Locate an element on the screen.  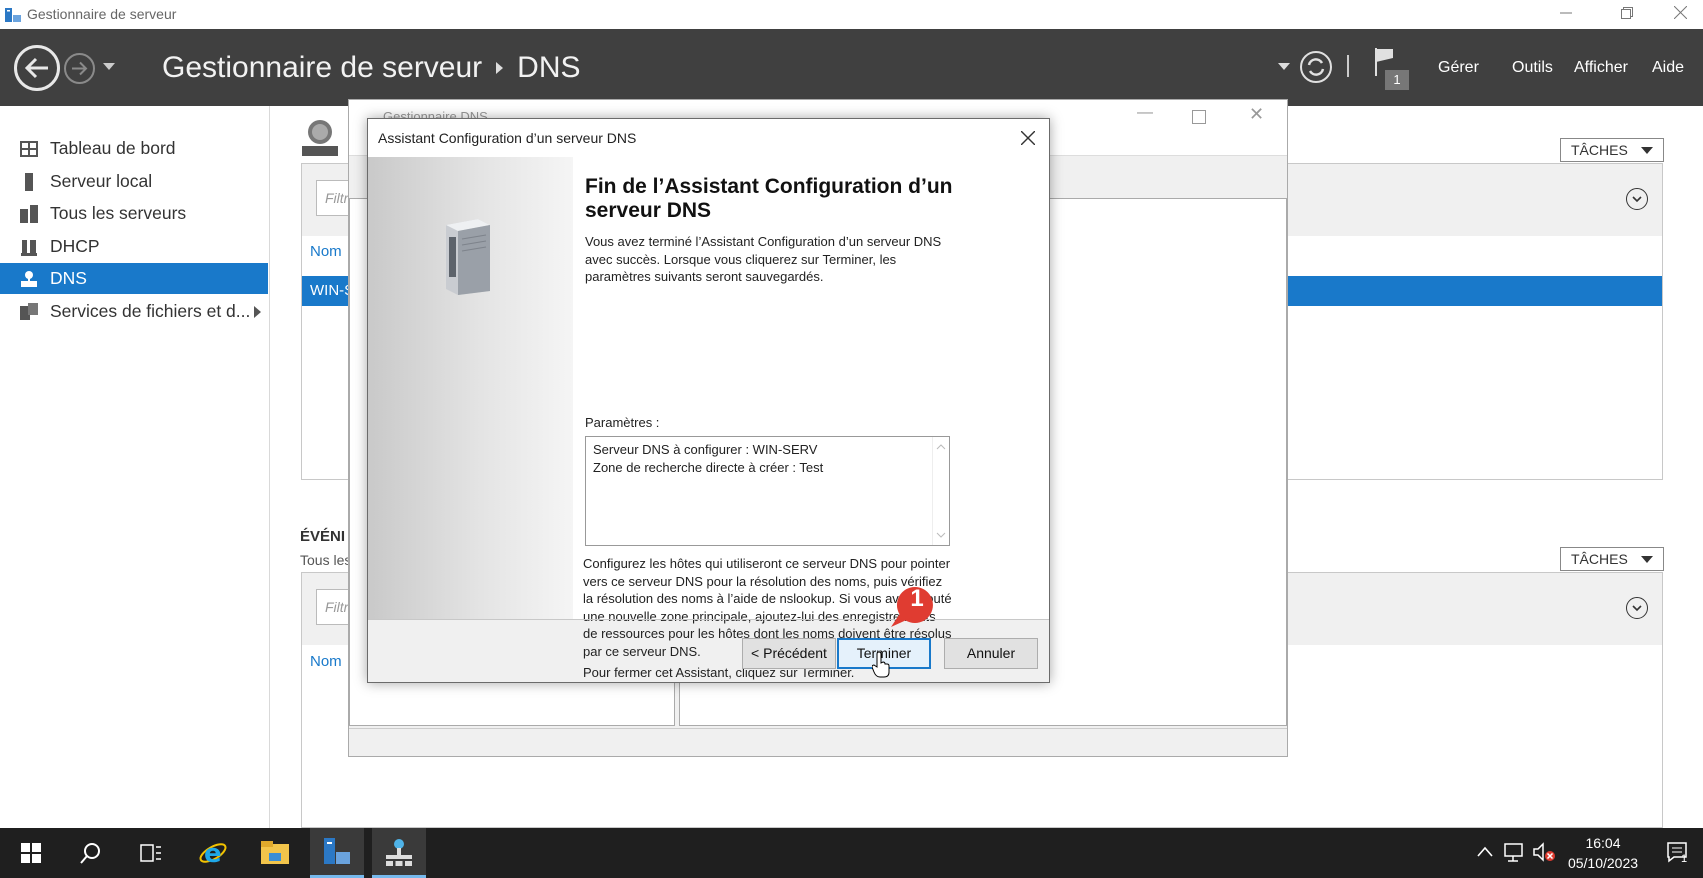
sidebar-item-label: Tableau de bord is located at coordinates (113, 148).